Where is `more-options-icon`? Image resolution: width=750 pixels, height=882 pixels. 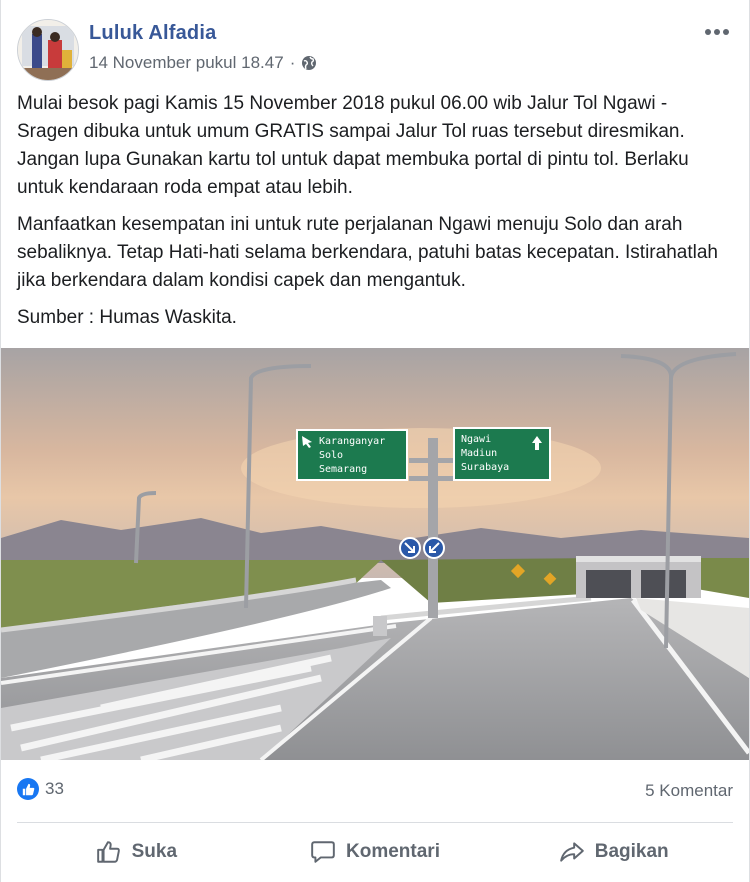
more-options-icon is located at coordinates (720, 32).